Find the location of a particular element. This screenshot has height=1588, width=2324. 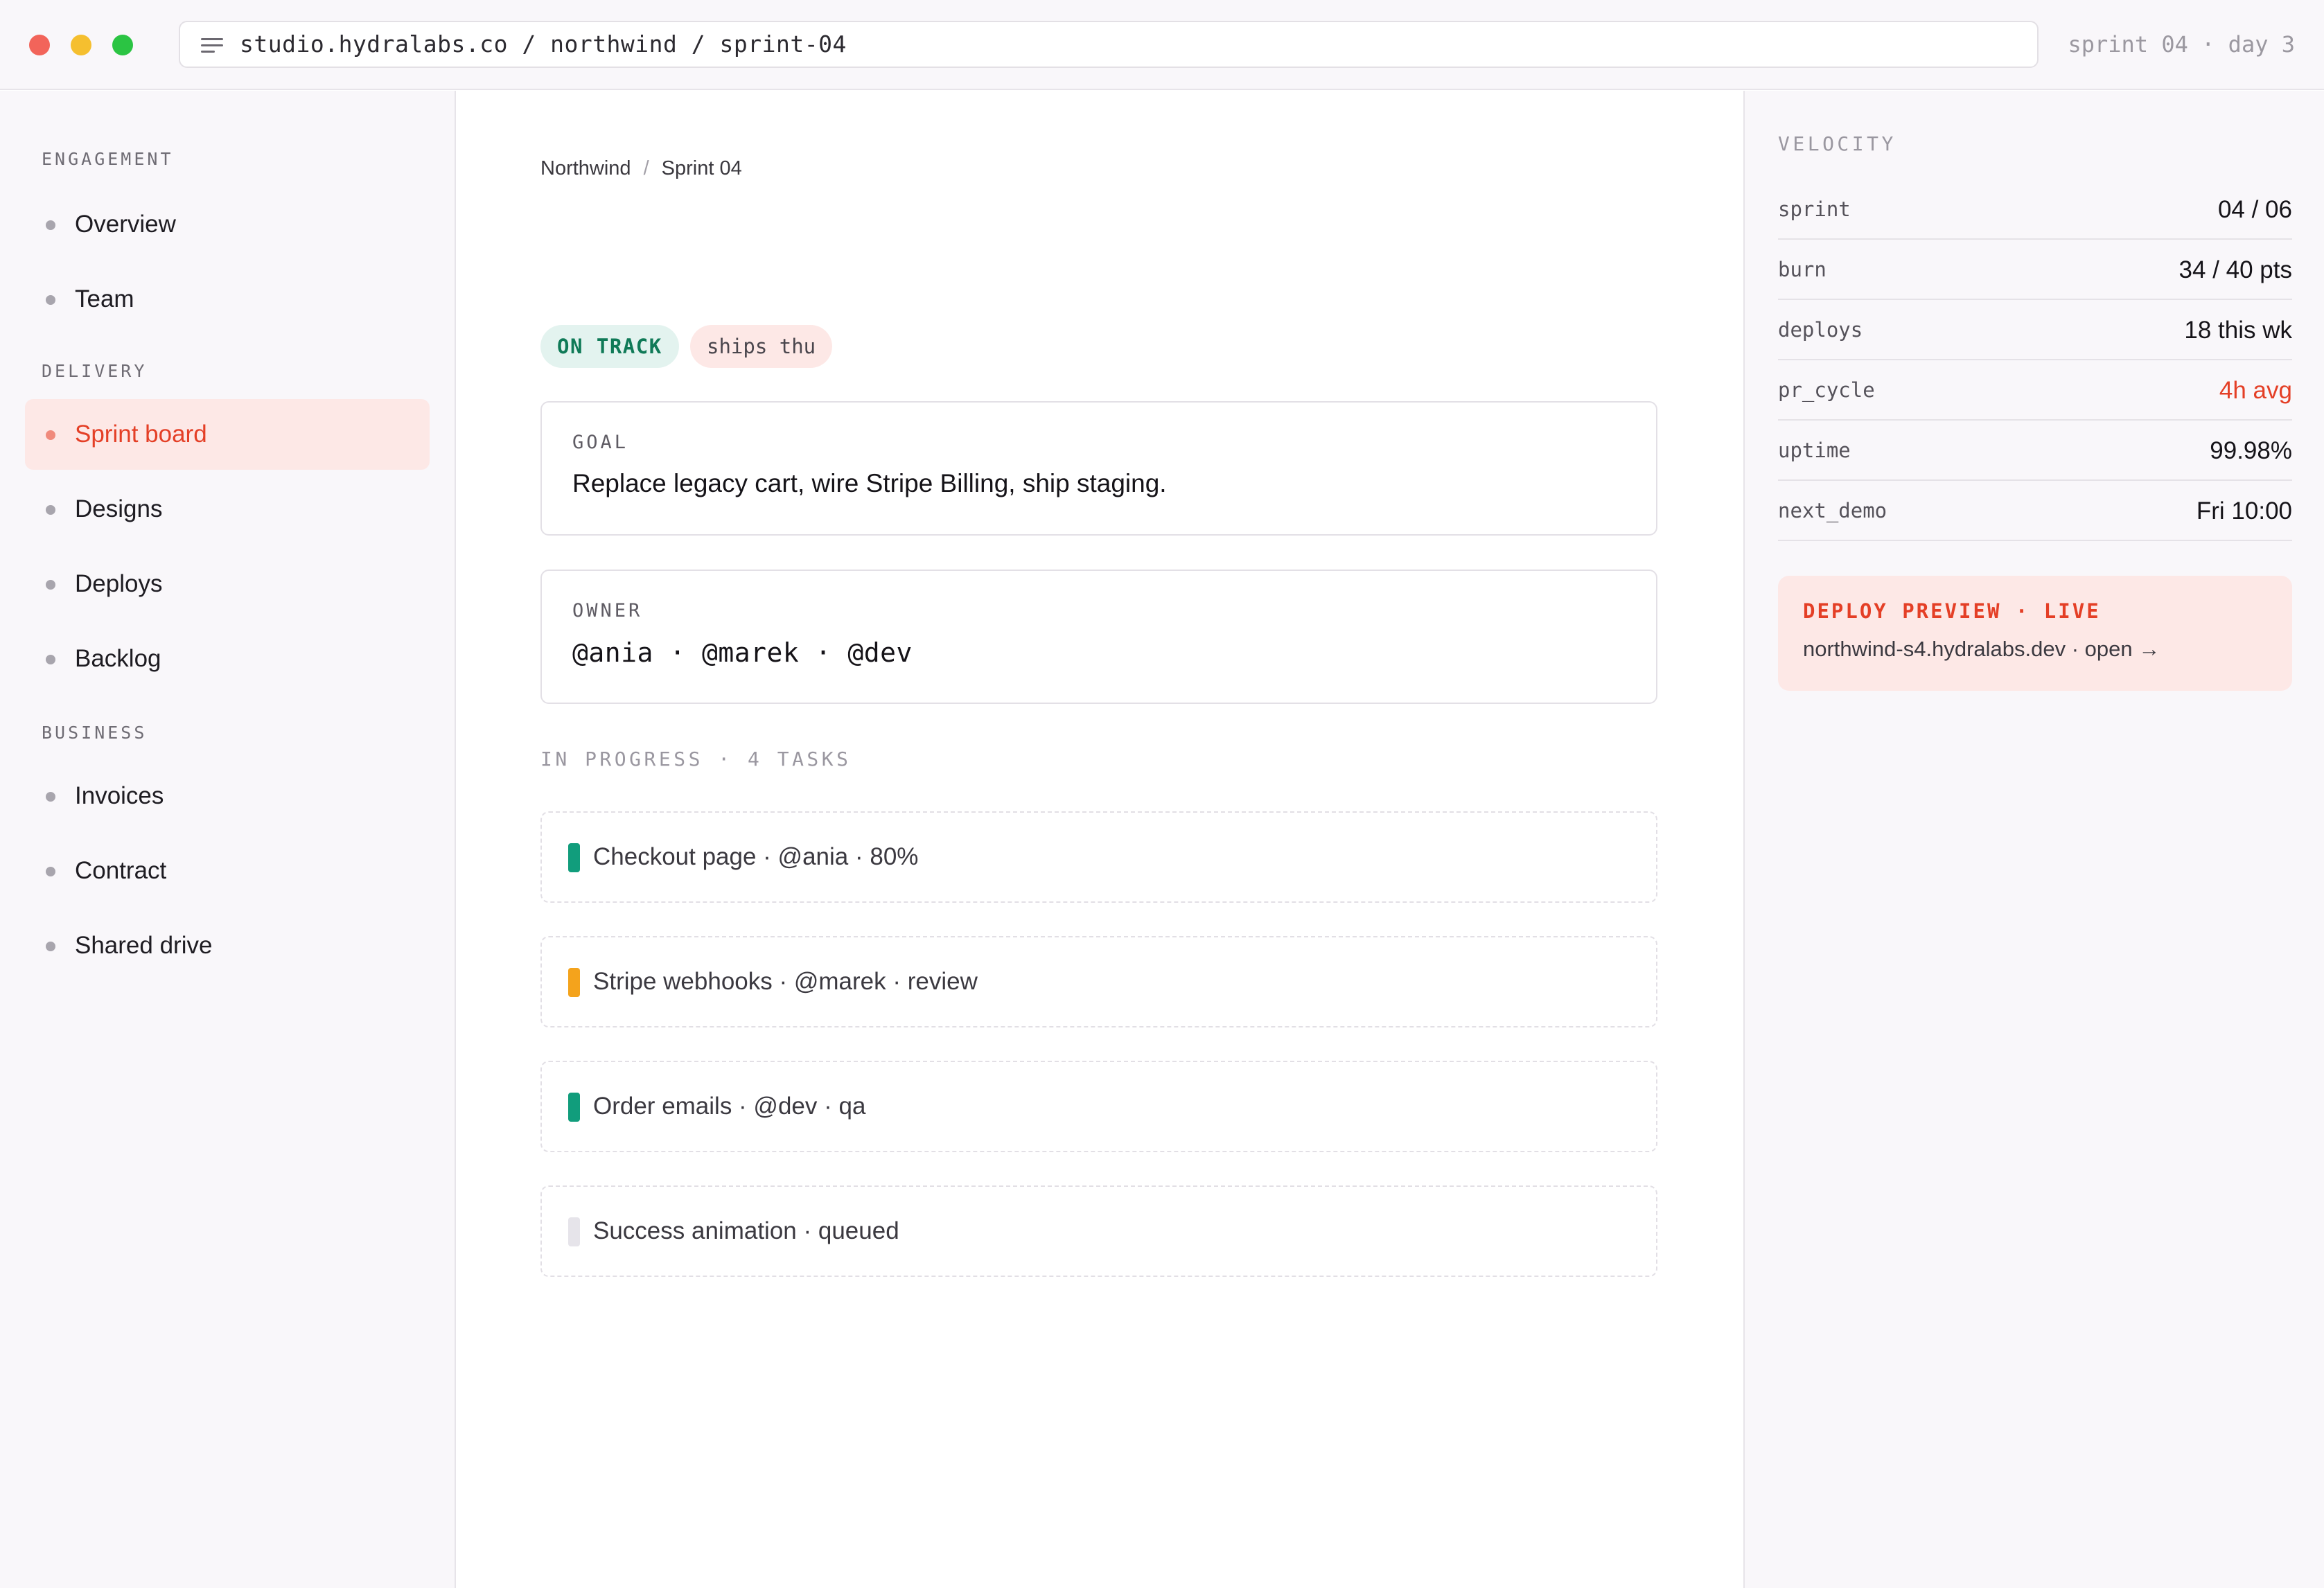

velocity-row: next_demo Fri 10:00 is located at coordinates (2035, 511).